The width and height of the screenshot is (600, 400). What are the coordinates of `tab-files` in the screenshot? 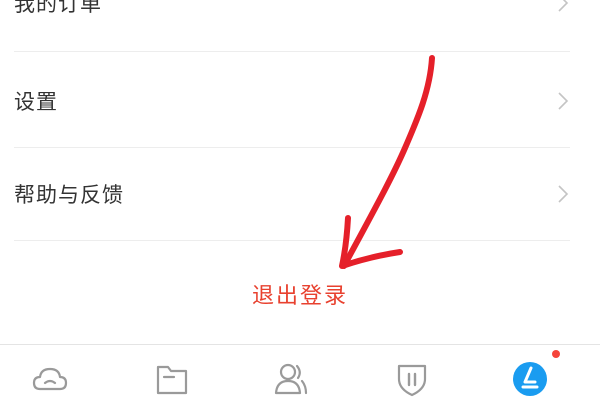 It's located at (172, 379).